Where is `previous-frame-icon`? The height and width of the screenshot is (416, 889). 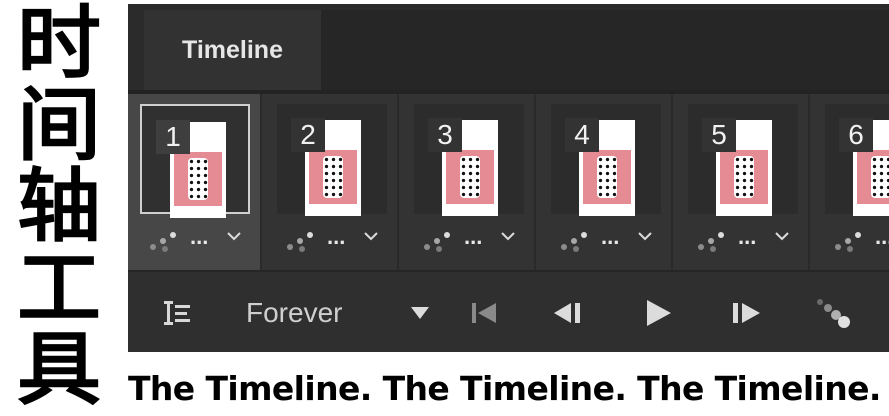 previous-frame-icon is located at coordinates (568, 312).